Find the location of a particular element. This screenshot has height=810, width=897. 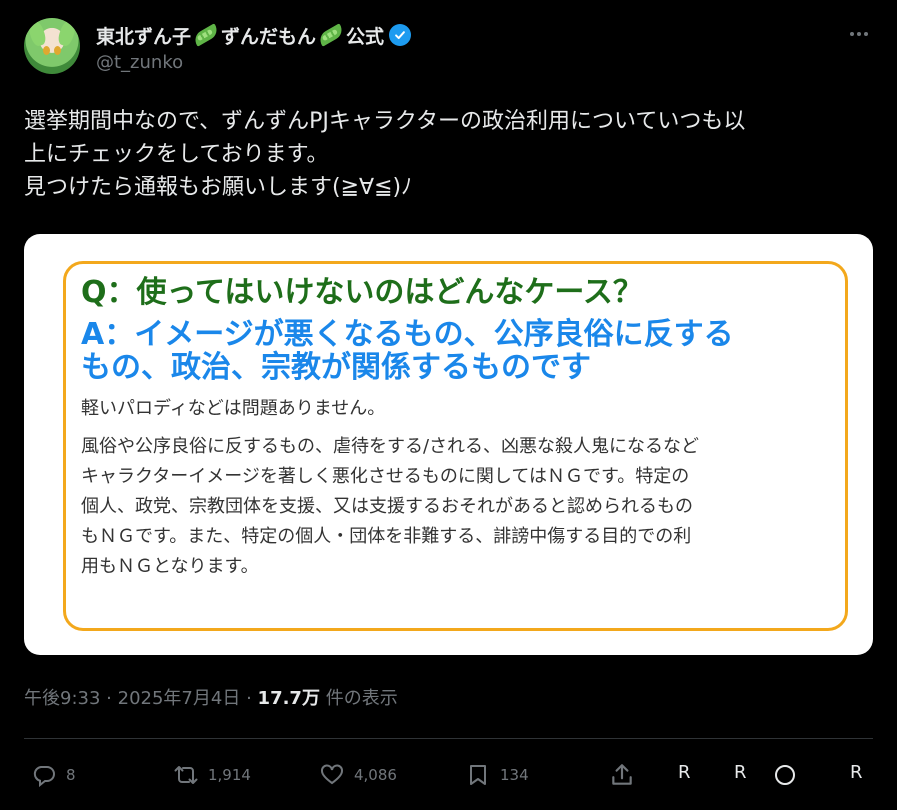

more-options-button is located at coordinates (859, 34).